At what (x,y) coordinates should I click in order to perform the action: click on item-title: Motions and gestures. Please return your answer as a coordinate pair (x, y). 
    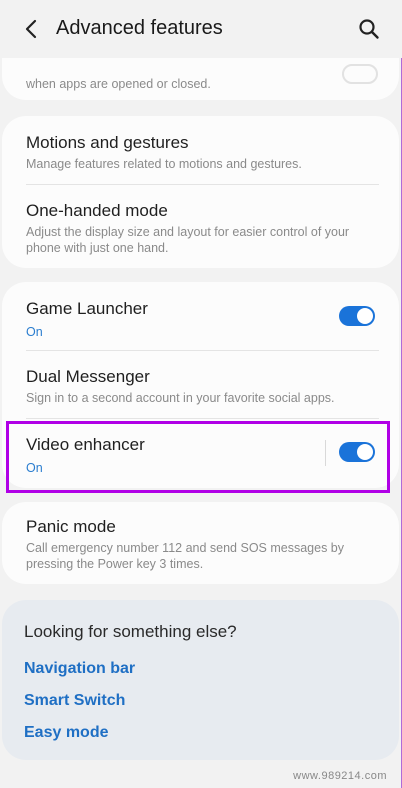
    Looking at the image, I should click on (107, 142).